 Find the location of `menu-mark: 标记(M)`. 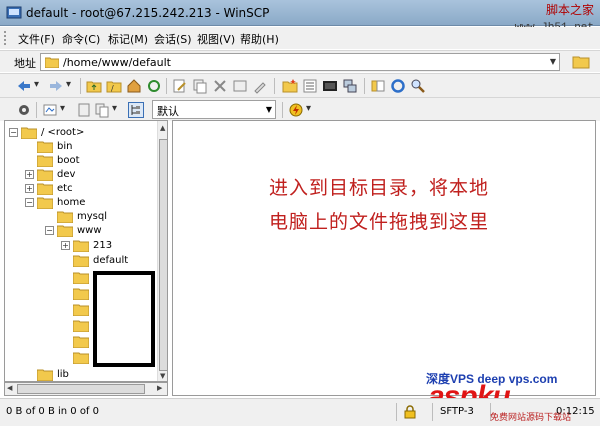

menu-mark: 标记(M) is located at coordinates (128, 39).